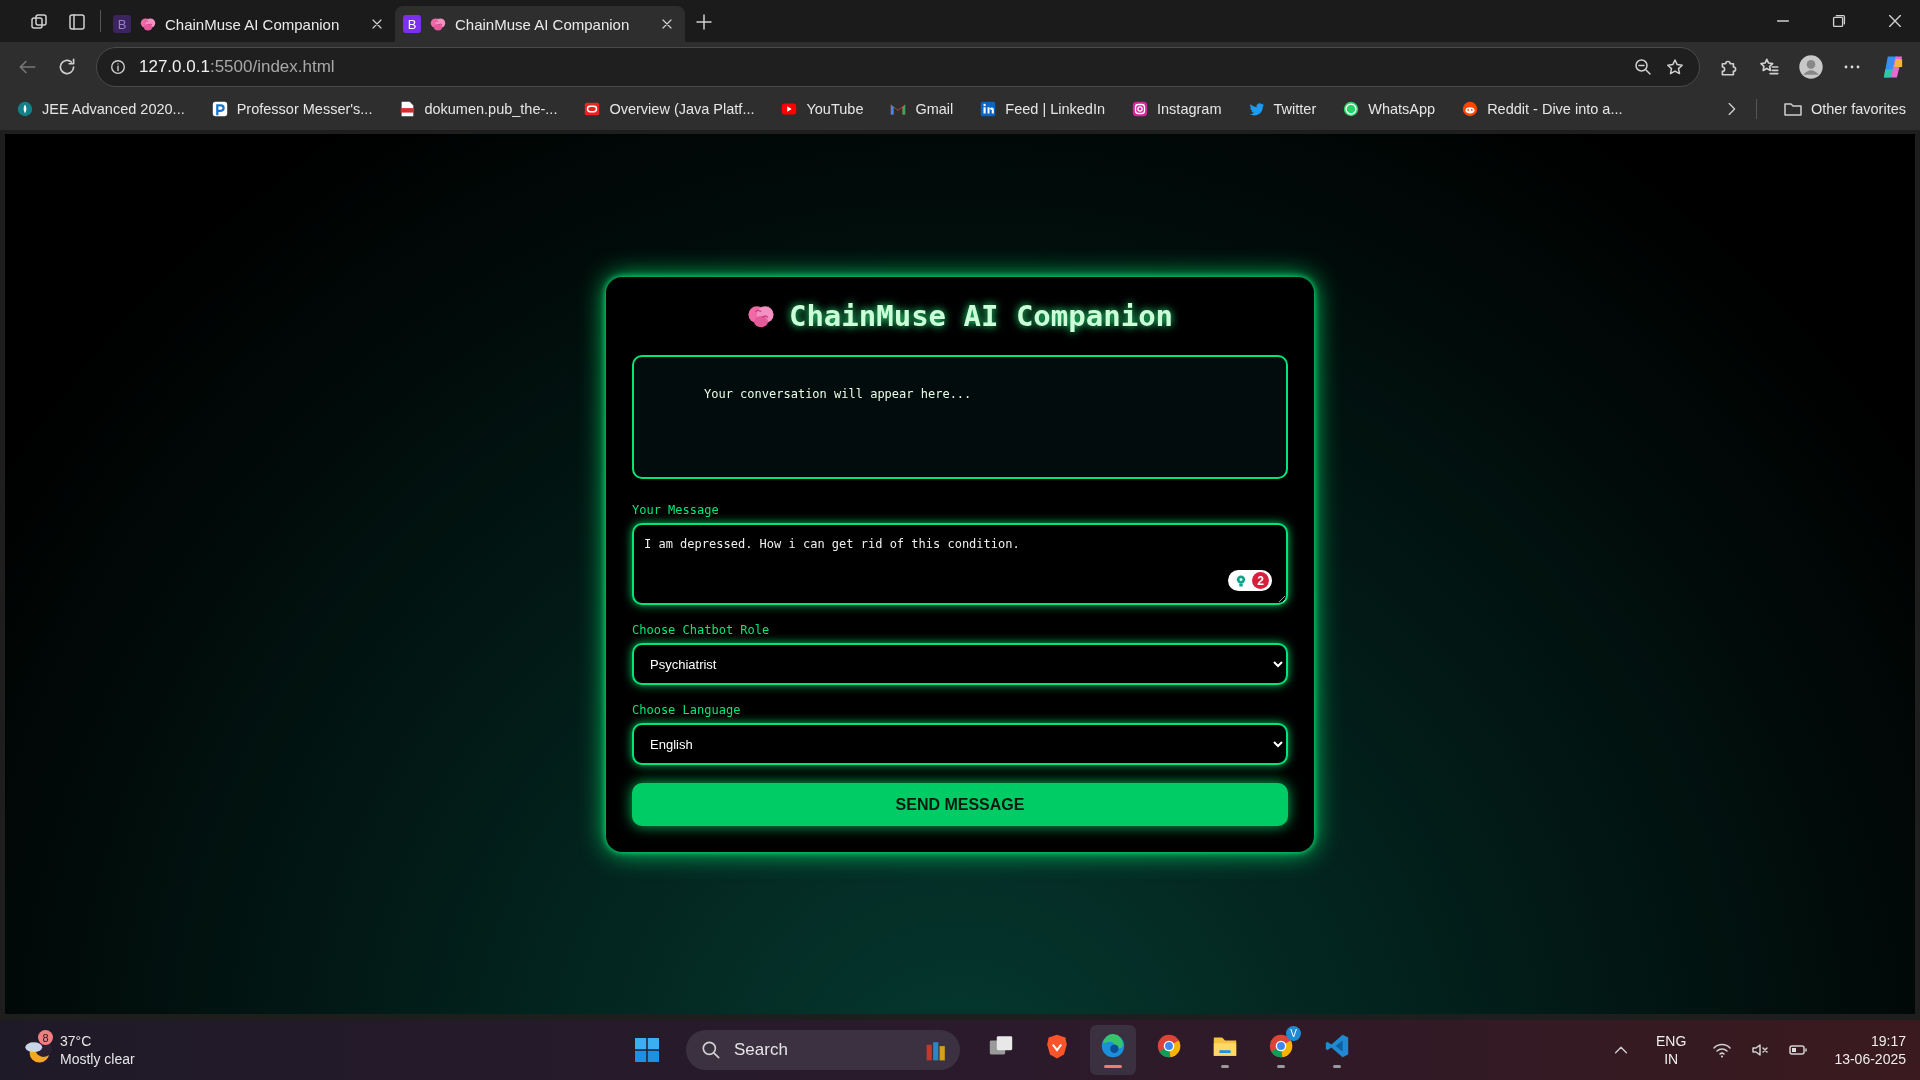 The image size is (1920, 1080). I want to click on dropdown: English, so click(960, 744).